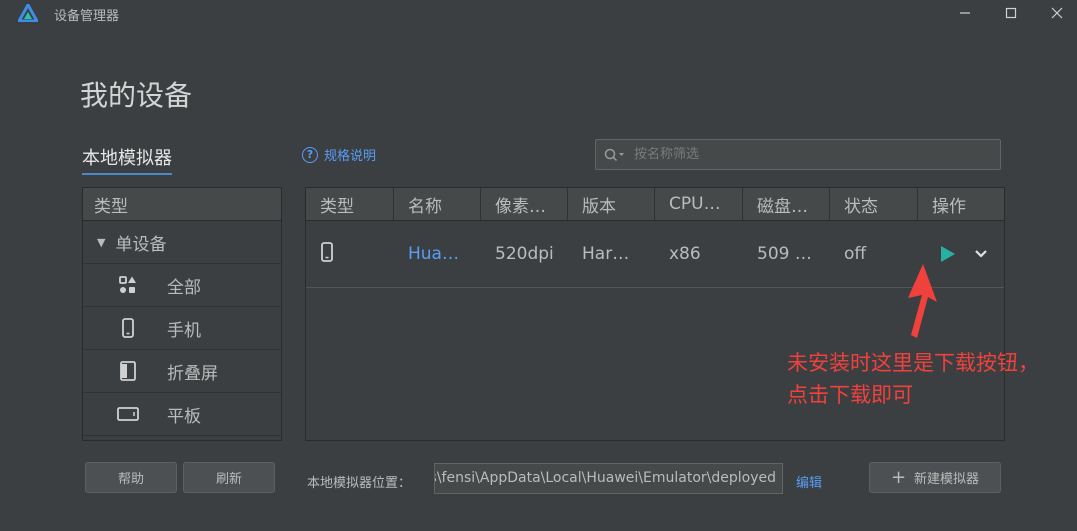  Describe the element at coordinates (804, 154) in the screenshot. I see `filter-input` at that location.